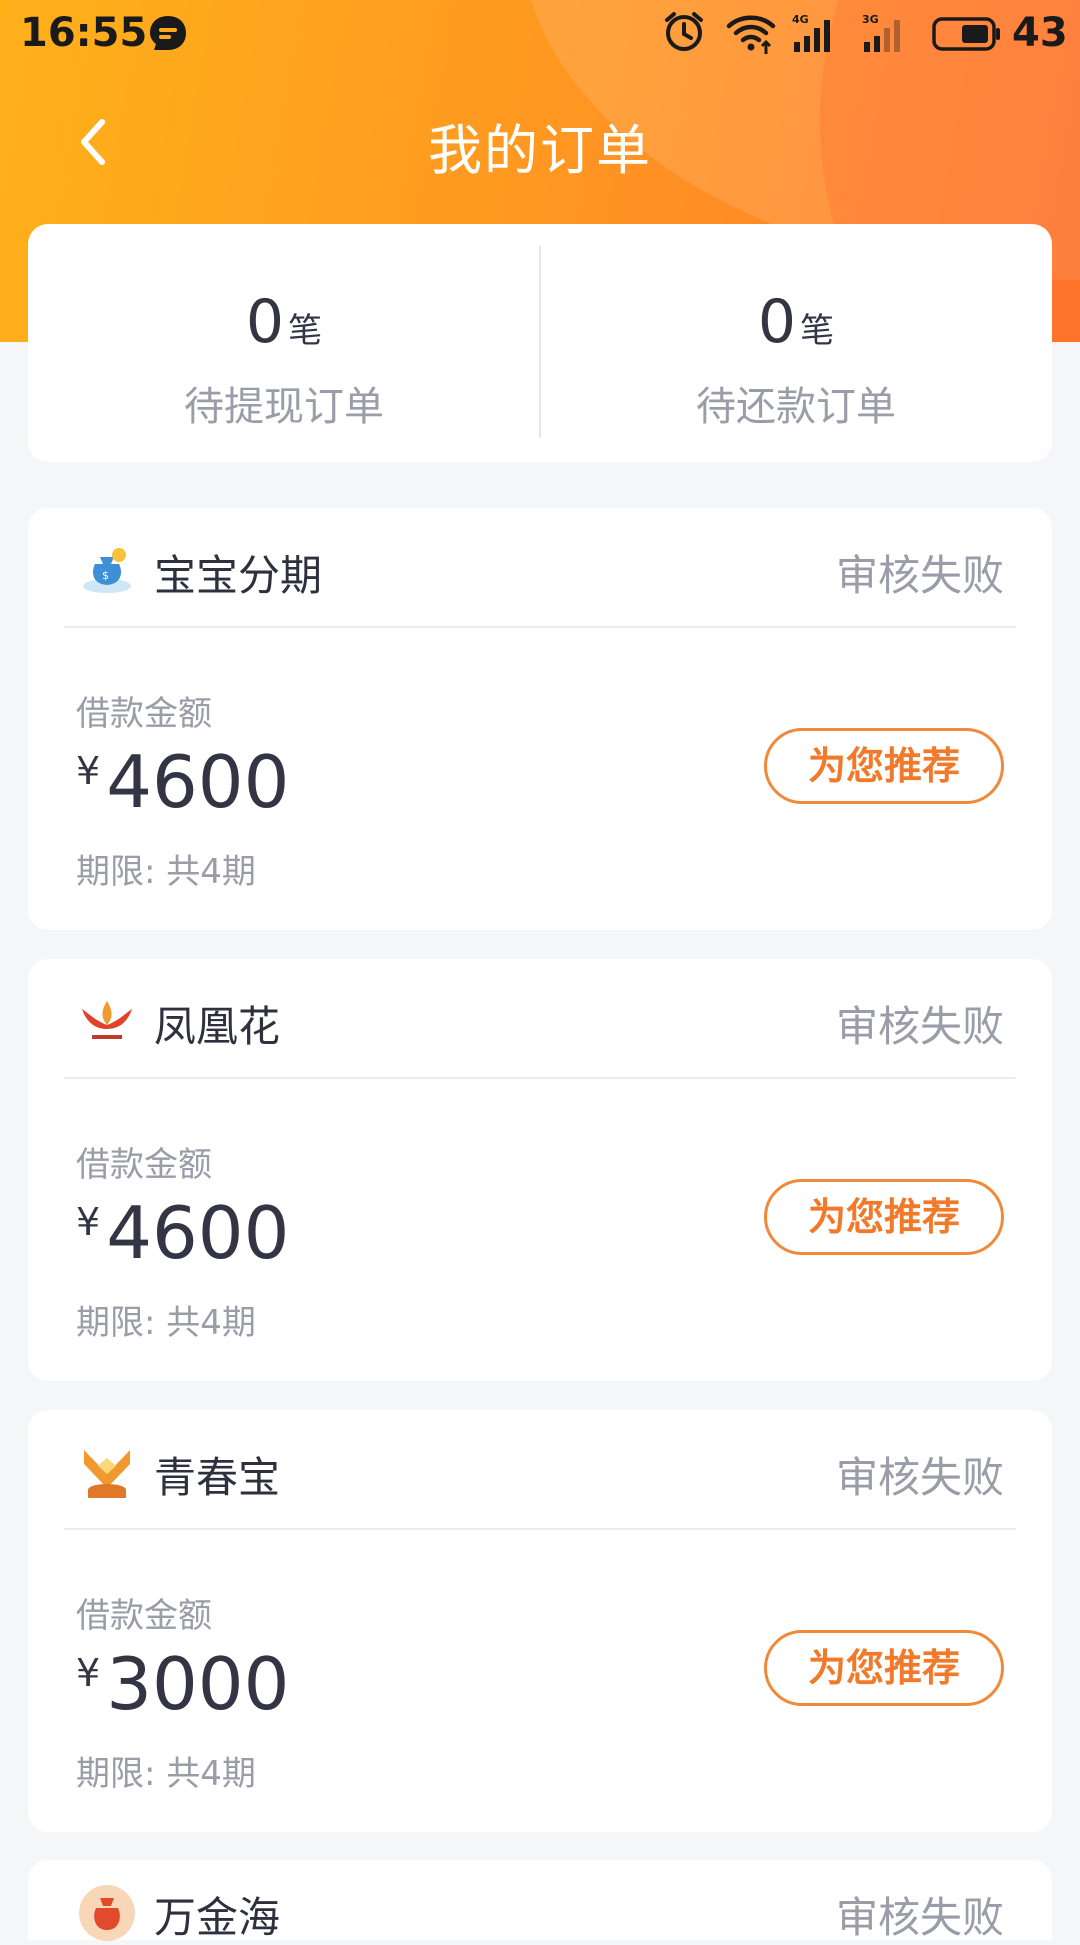 This screenshot has width=1080, height=1945. Describe the element at coordinates (870, 19) in the screenshot. I see `svg-text: 3G` at that location.